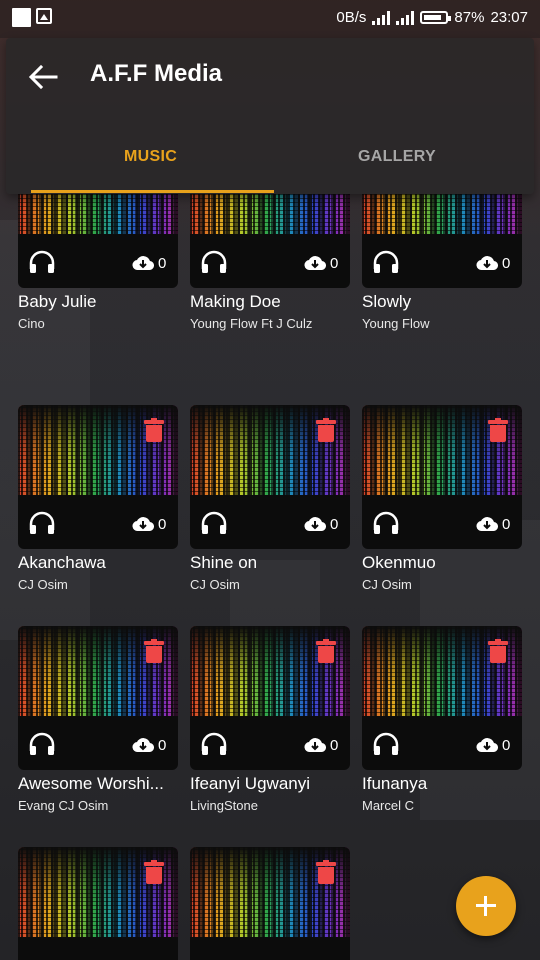 The height and width of the screenshot is (960, 540). What do you see at coordinates (386, 302) in the screenshot?
I see `song-title: Slowly` at bounding box center [386, 302].